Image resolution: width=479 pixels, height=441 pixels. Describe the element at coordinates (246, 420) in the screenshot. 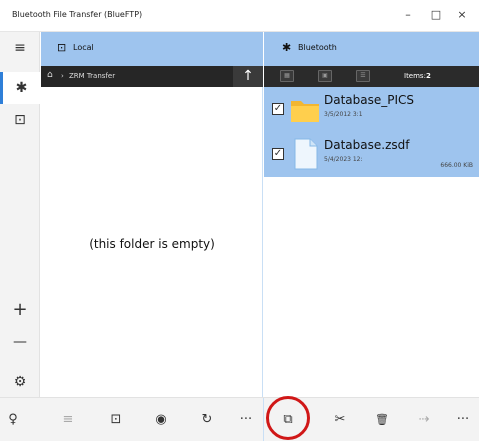

I see `more-left-icon: ···` at that location.